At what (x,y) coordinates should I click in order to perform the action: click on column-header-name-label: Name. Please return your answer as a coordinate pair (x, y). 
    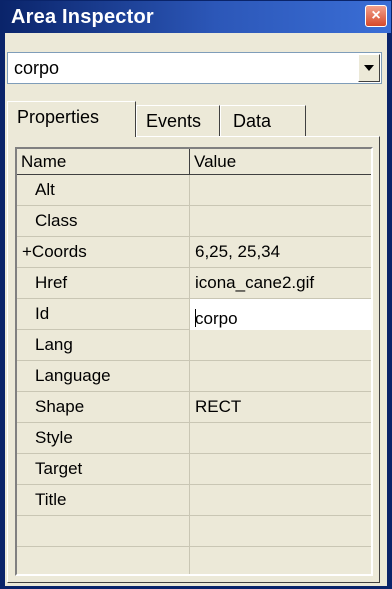
    Looking at the image, I should click on (44, 161).